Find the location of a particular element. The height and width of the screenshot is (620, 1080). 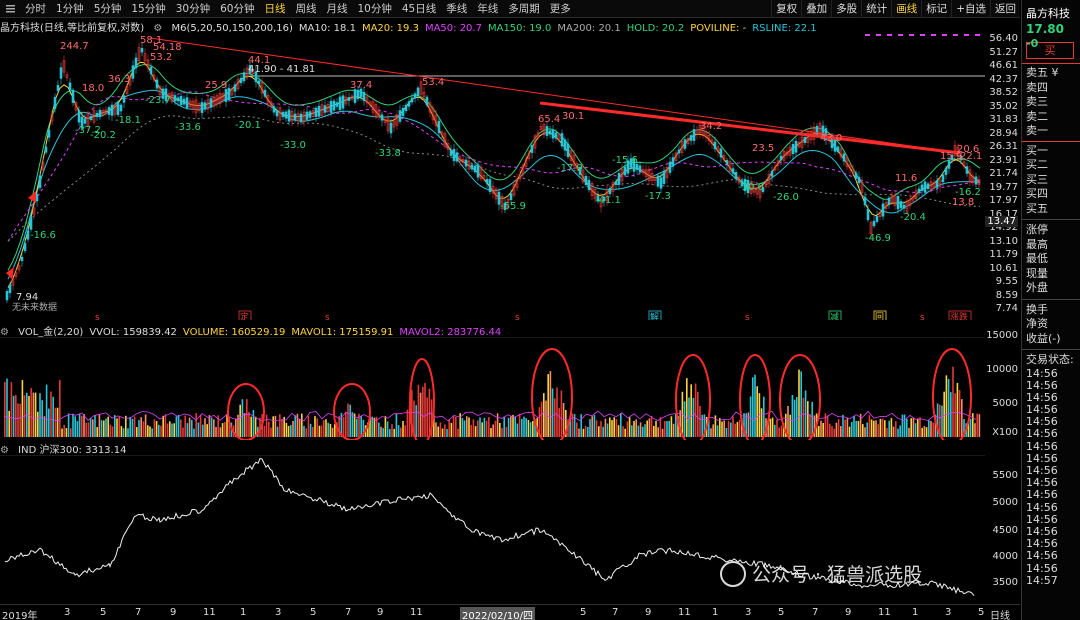

trend-line-bold is located at coordinates (750, 128).